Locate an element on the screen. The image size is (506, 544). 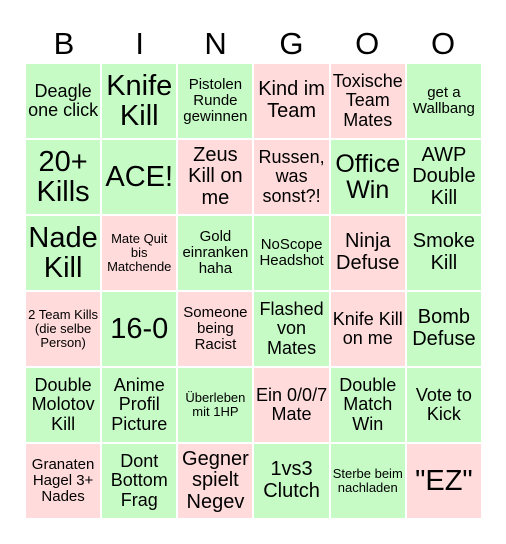
bingo-cell: Ninja Defuse is located at coordinates (367, 253).